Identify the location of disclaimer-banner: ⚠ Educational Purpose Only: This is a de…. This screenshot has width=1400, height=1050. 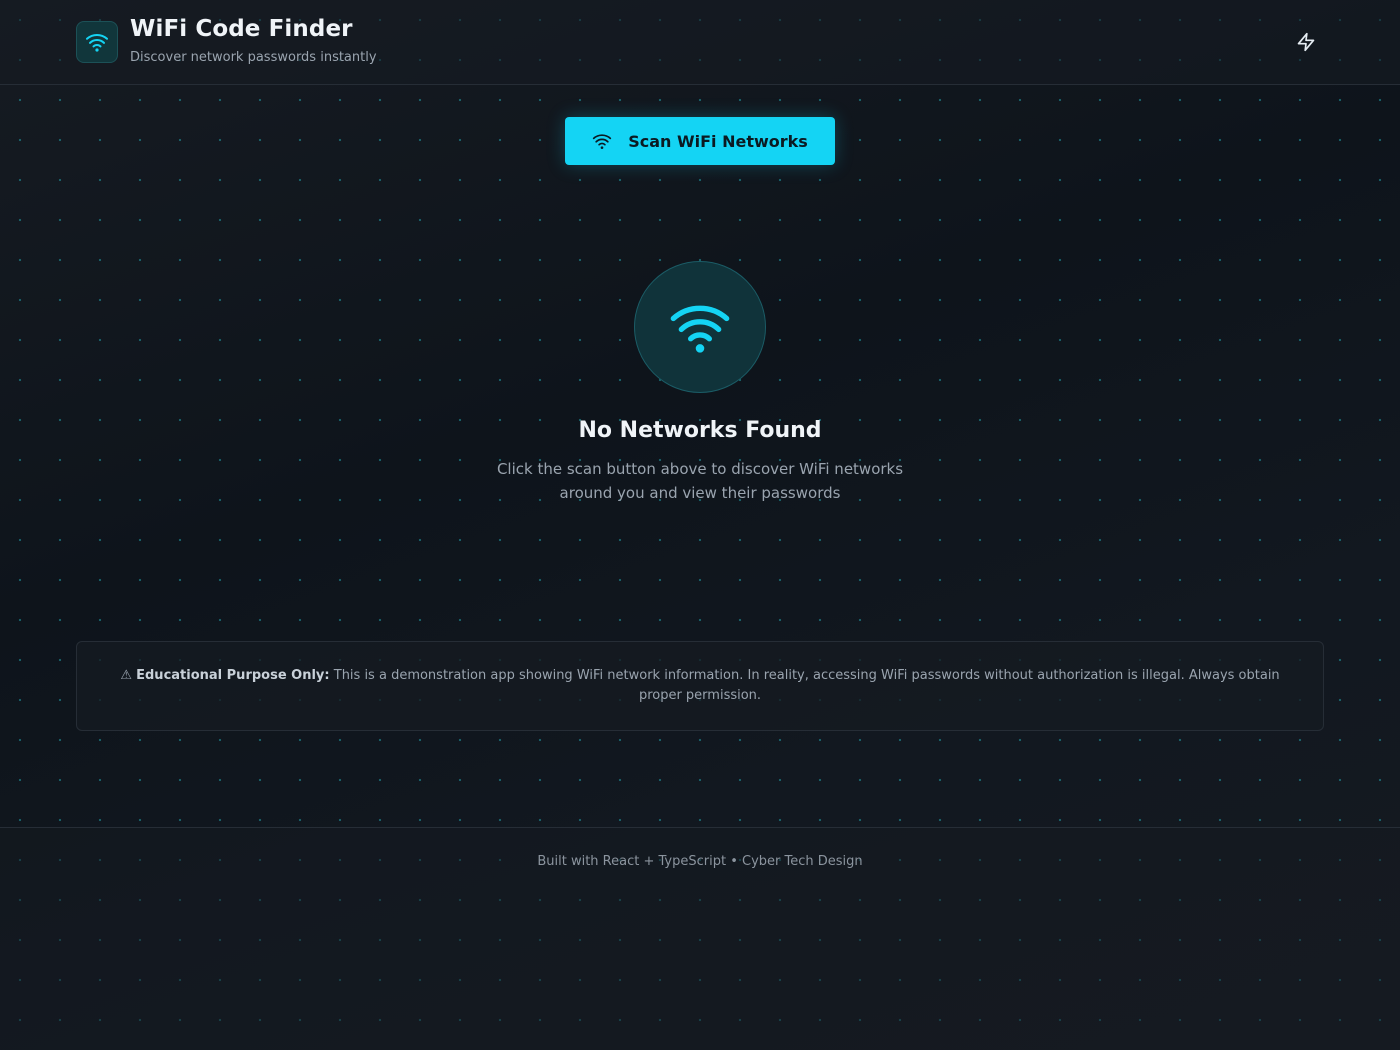
(700, 686).